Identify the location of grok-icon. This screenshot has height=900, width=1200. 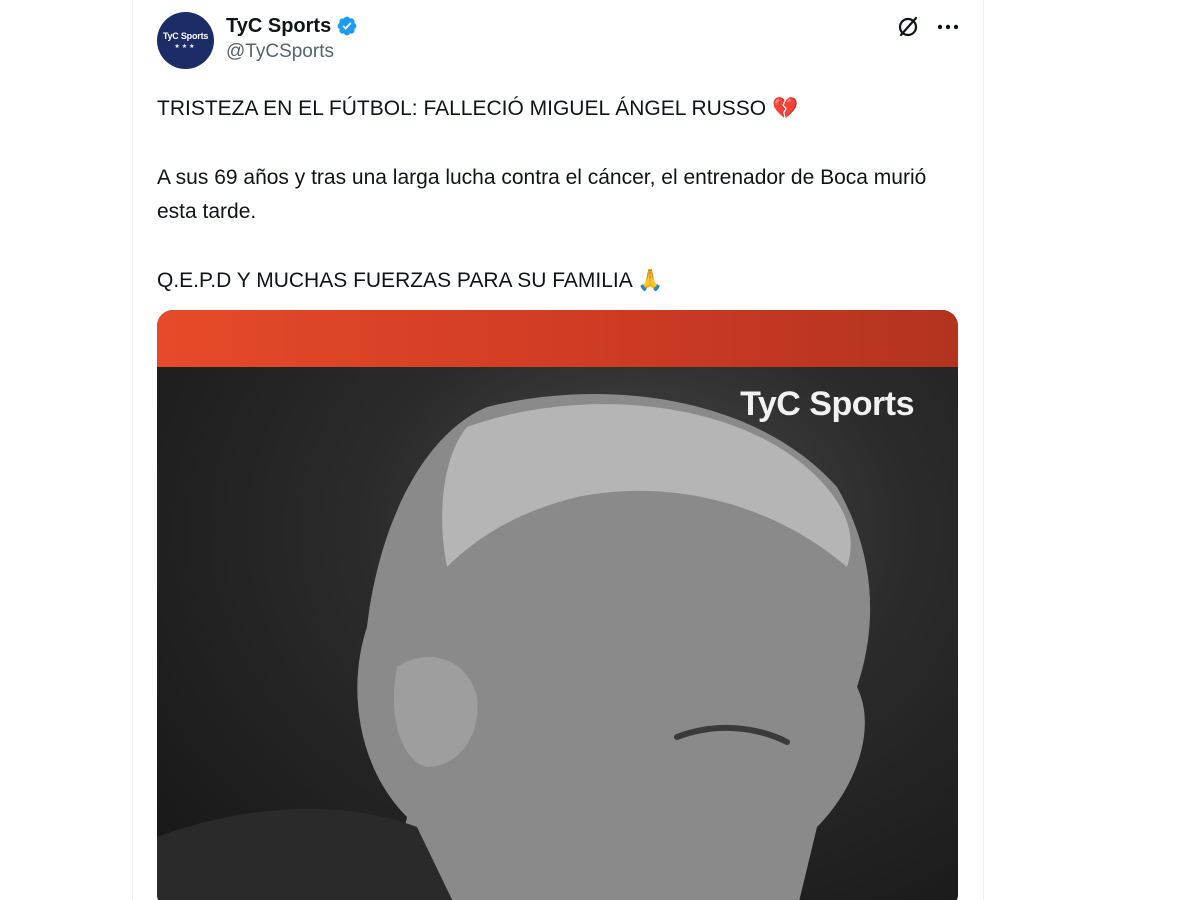
(908, 27).